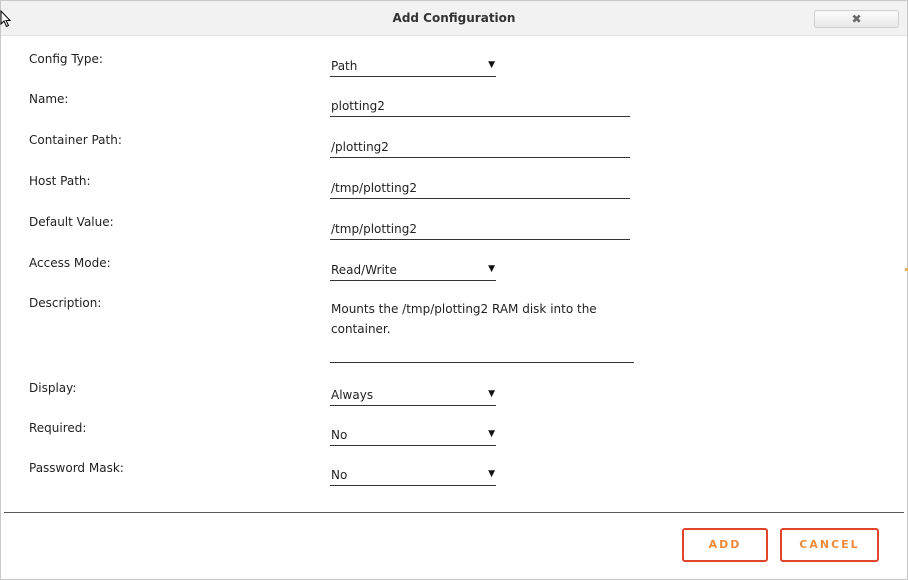 The width and height of the screenshot is (908, 580). I want to click on add-button: ADD, so click(725, 545).